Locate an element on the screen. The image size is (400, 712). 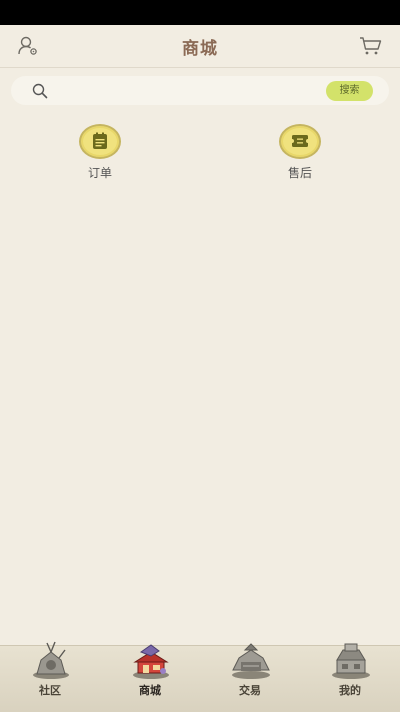
search-bar: 搜索 is located at coordinates (200, 90).